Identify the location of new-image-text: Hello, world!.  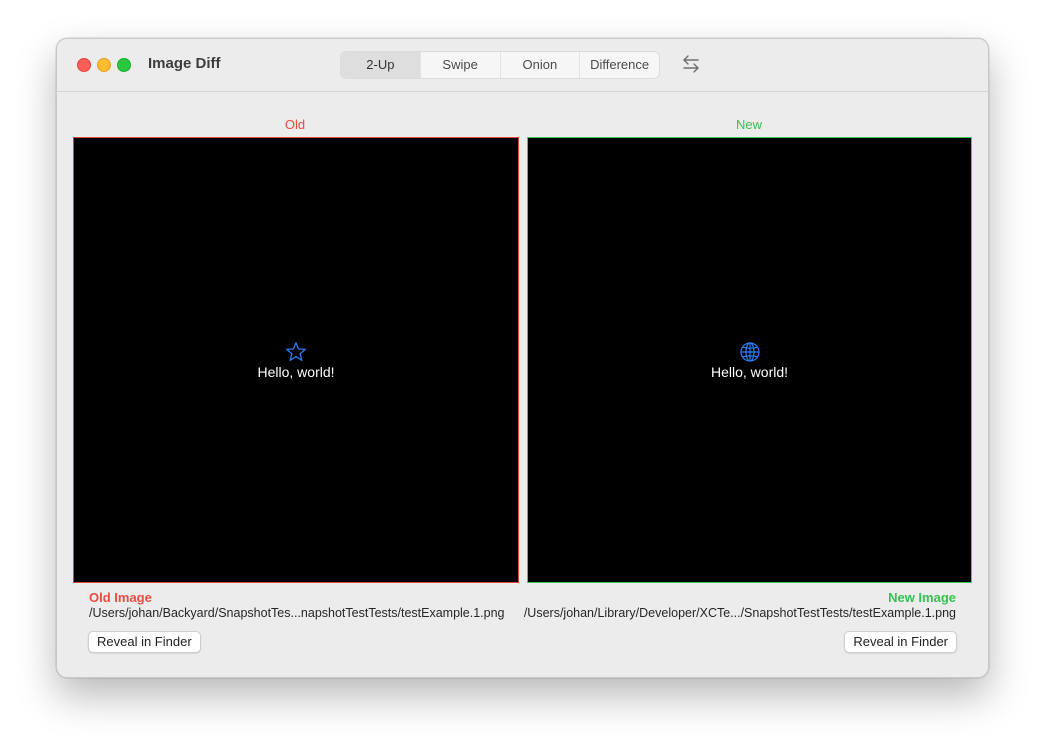
(749, 372).